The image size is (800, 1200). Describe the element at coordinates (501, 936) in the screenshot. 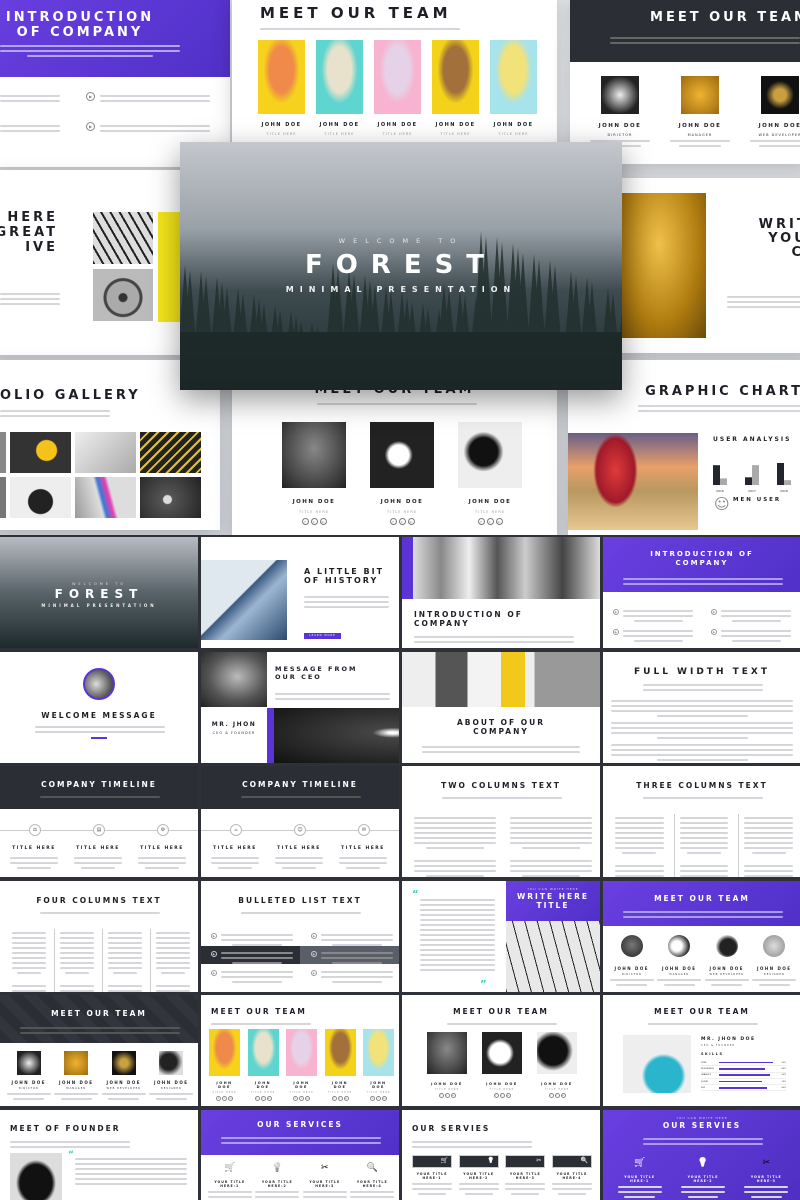

I see `tile-write-here: “ ” YOU CAN WRITE HERE WRITE HERE TITLE` at that location.